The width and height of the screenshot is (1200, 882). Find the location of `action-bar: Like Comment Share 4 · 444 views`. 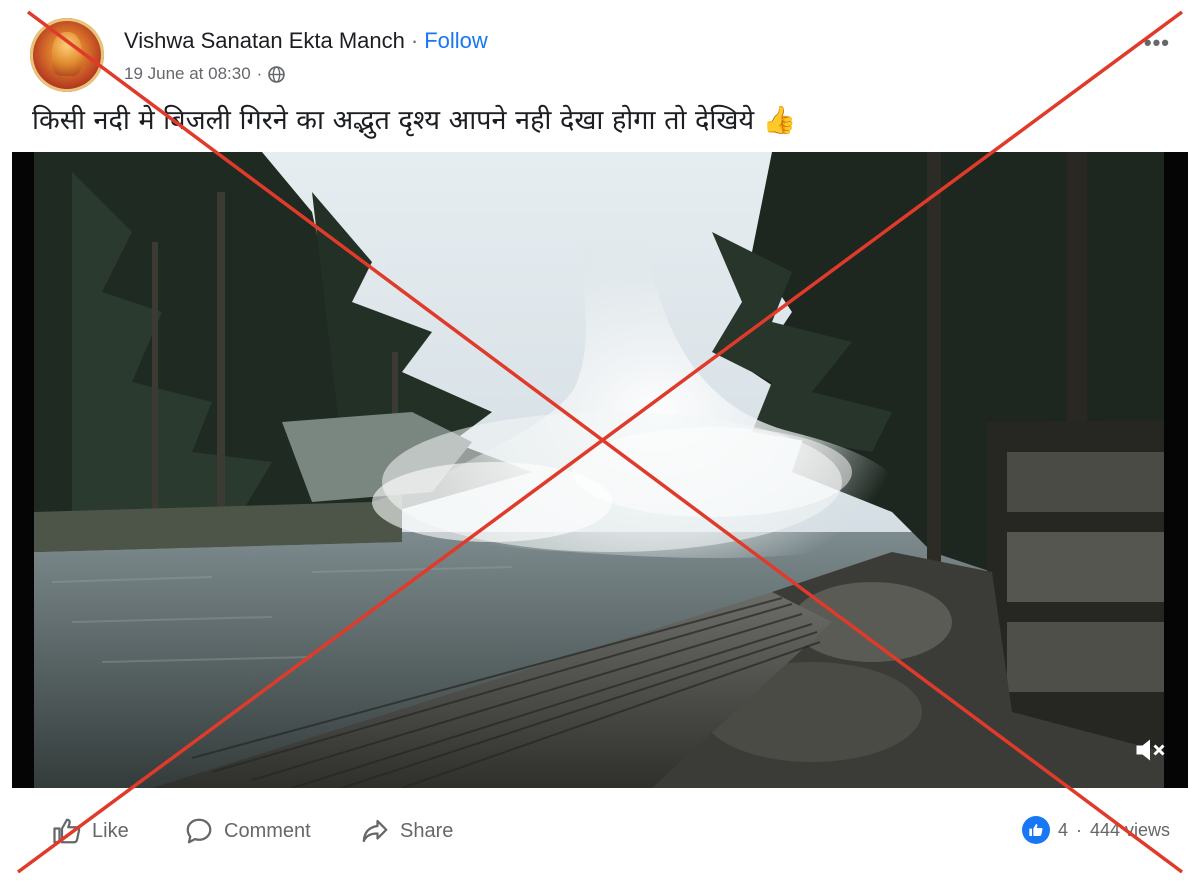

action-bar: Like Comment Share 4 · 444 views is located at coordinates (600, 830).